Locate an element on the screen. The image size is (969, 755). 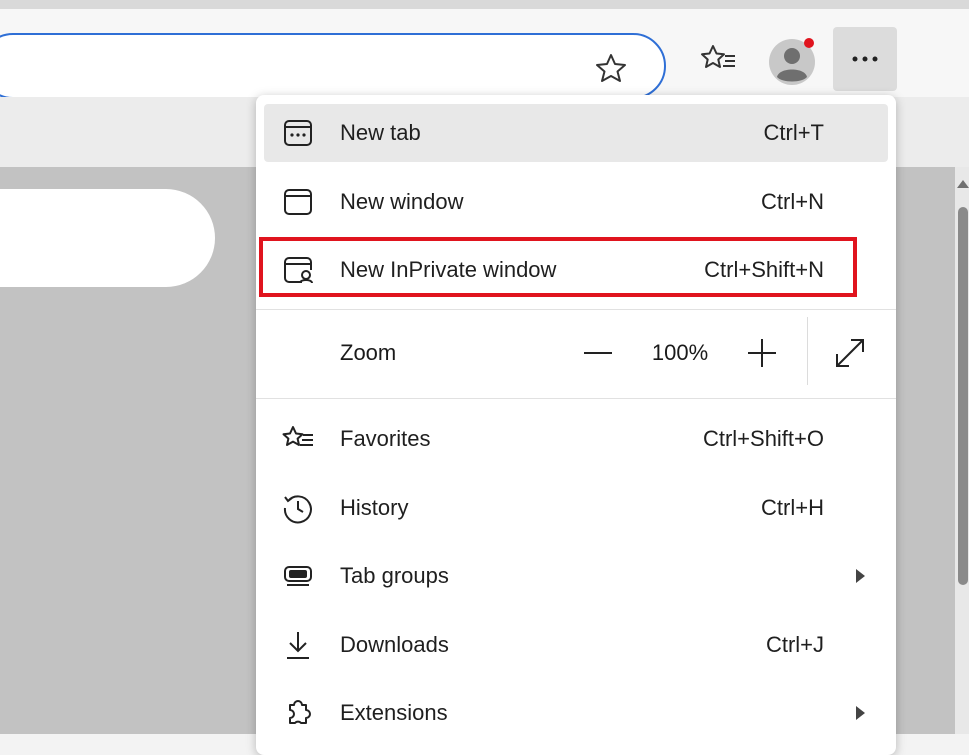
profile-button is located at coordinates (791, 58).